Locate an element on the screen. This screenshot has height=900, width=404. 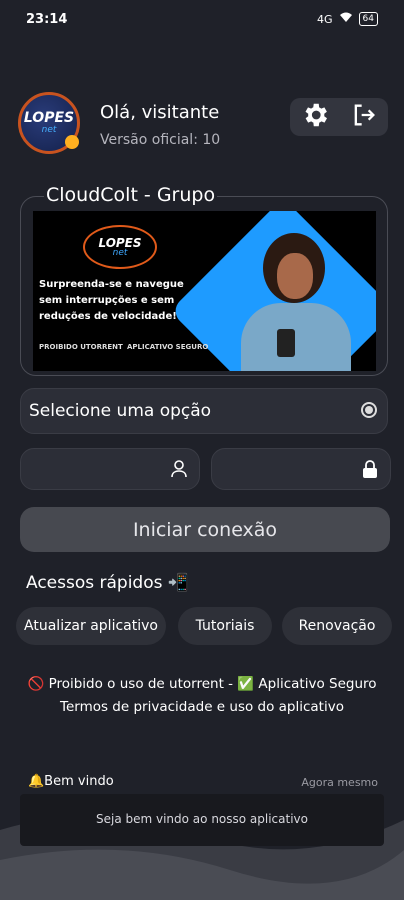
notification-time: Agora mesmo is located at coordinates (339, 782).